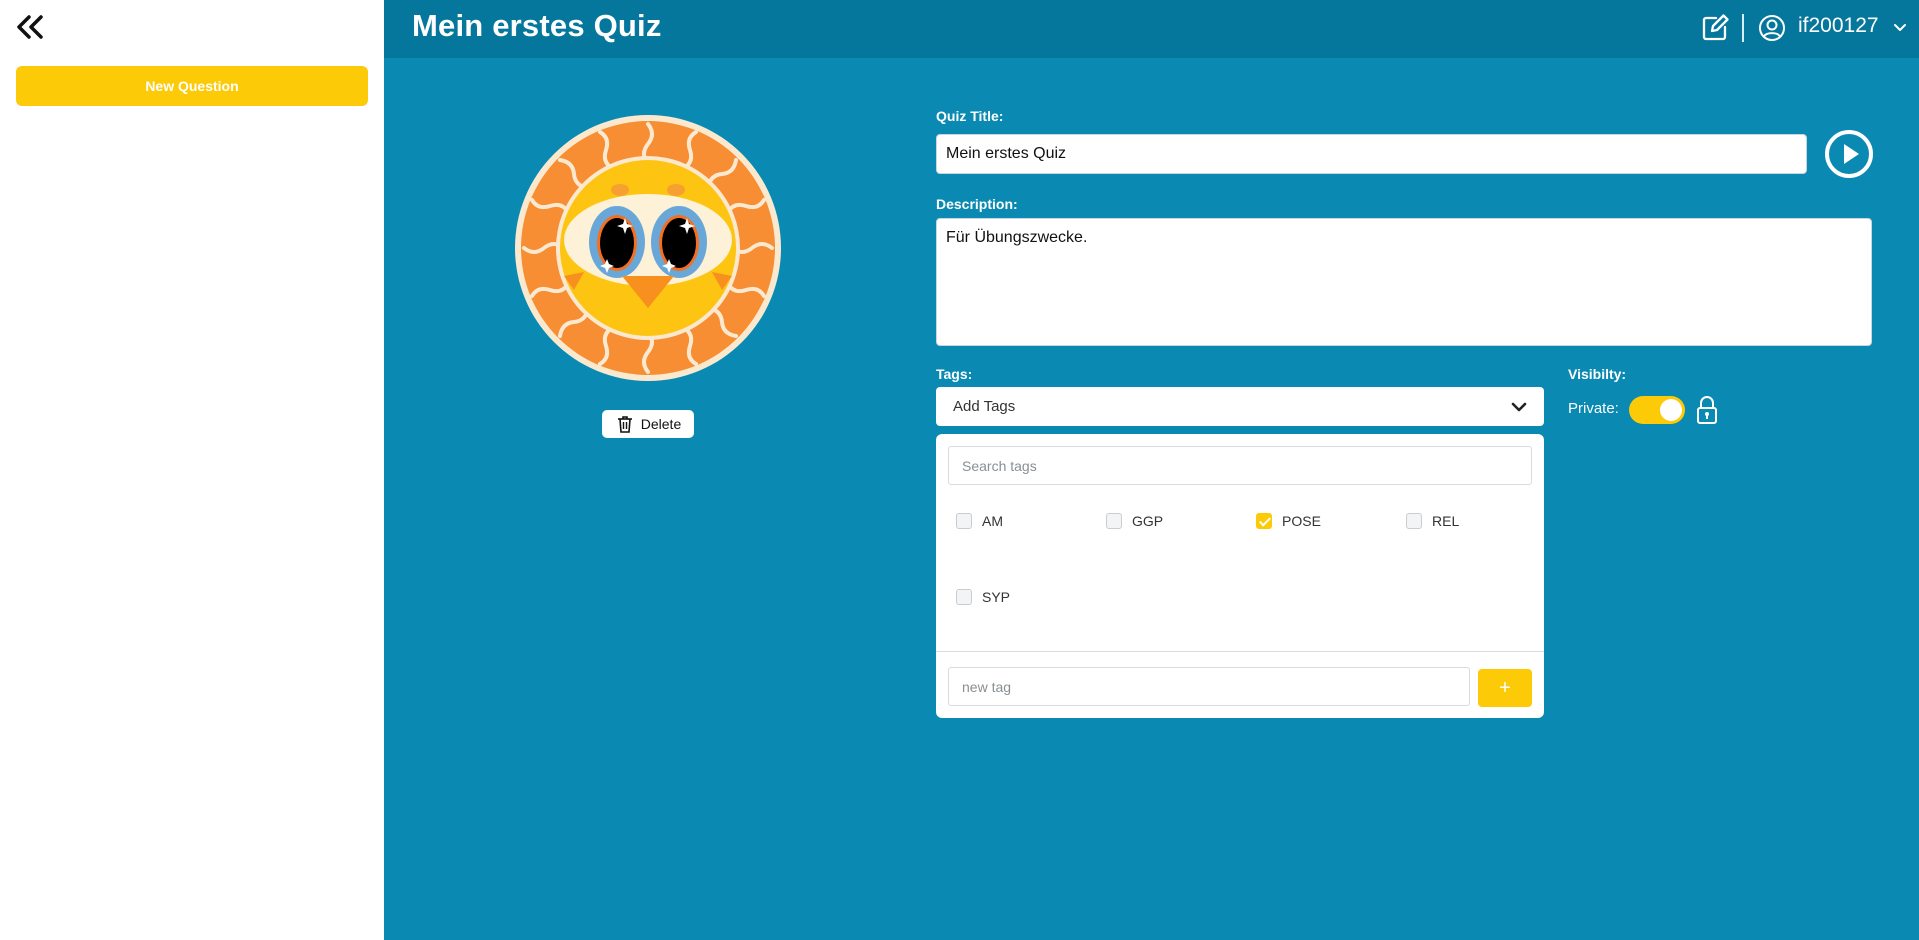 This screenshot has width=1919, height=940. I want to click on collapse-sidebar-button, so click(31, 27).